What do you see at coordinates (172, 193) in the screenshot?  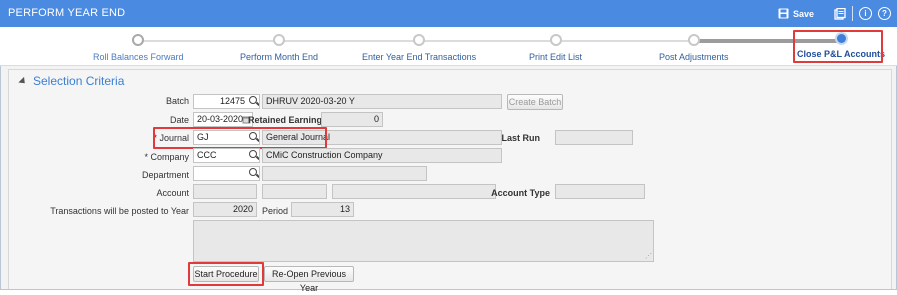 I see `account-label: Account` at bounding box center [172, 193].